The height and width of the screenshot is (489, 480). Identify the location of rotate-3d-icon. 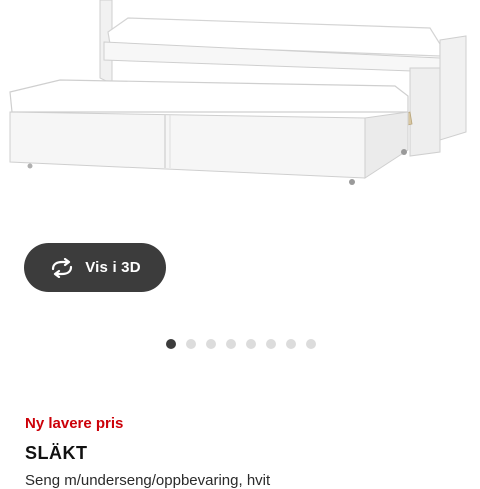
(62, 267).